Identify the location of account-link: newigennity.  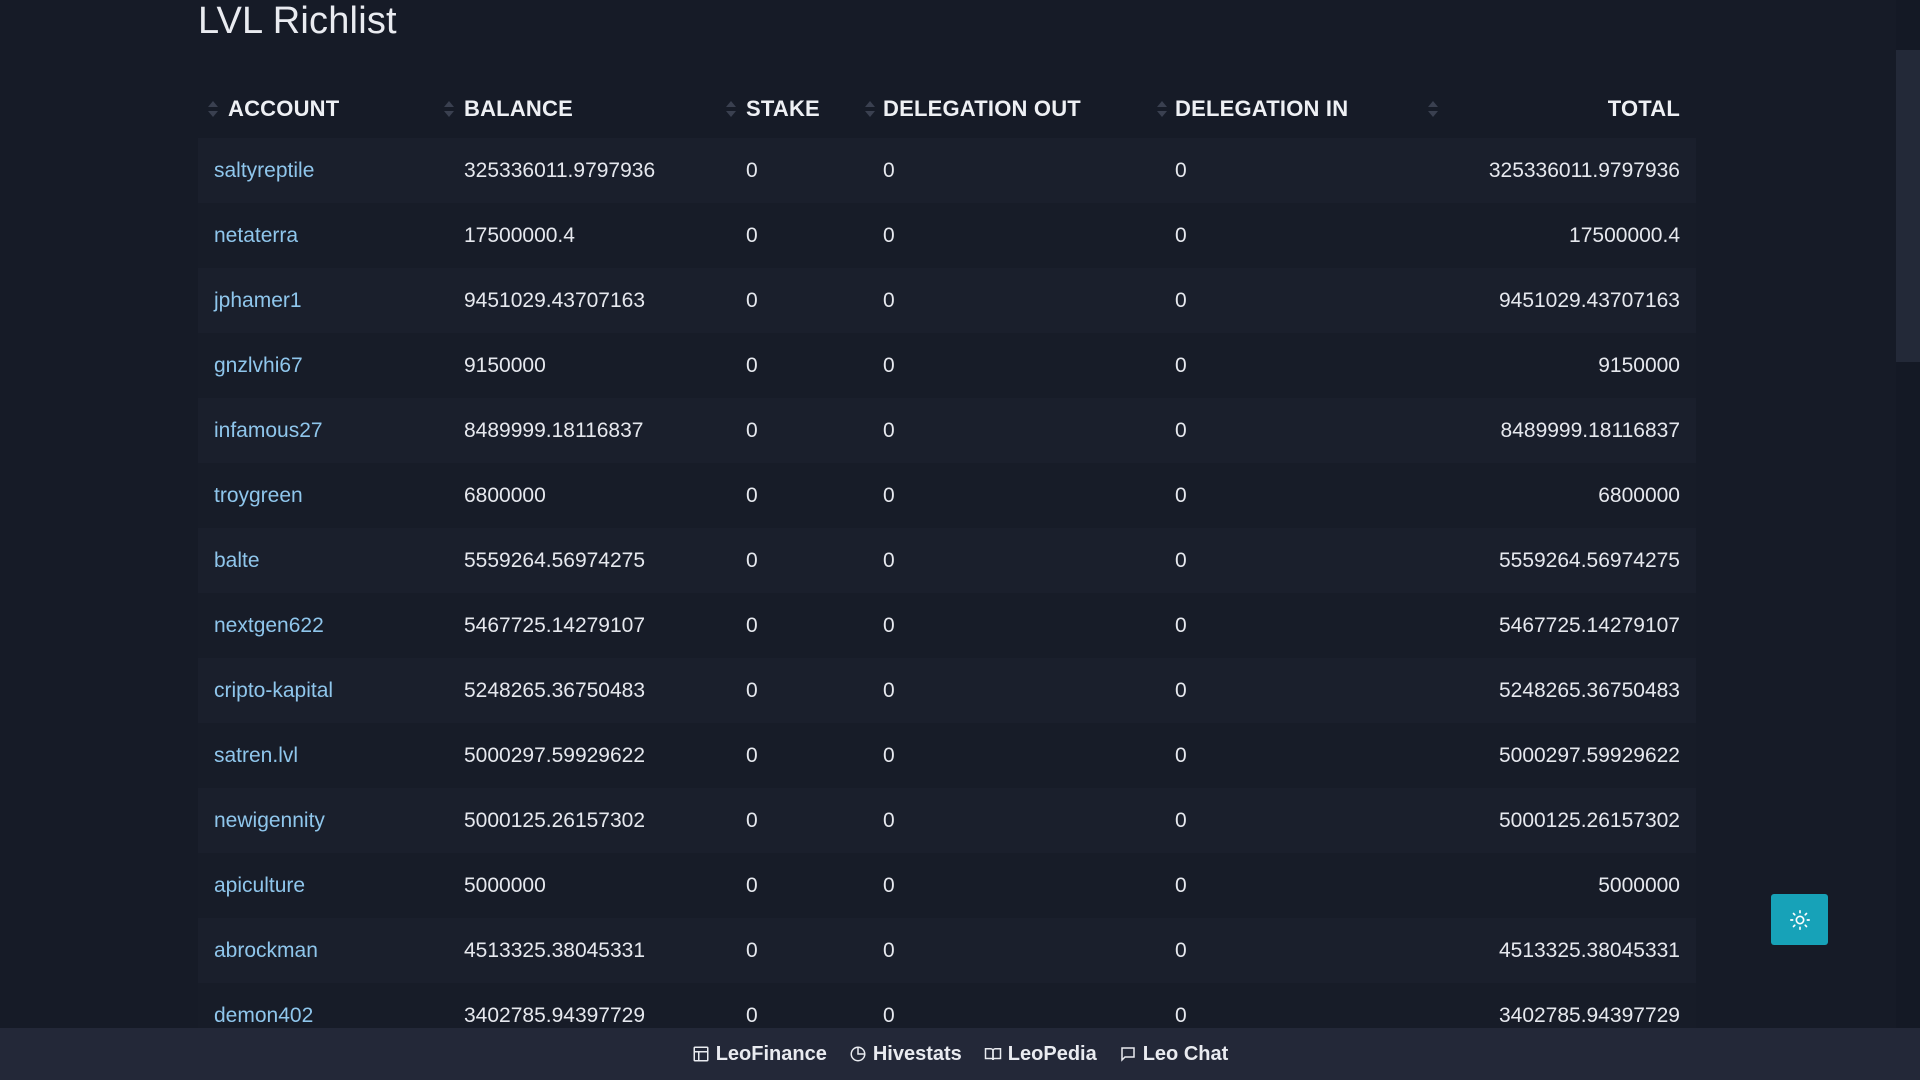
(269, 820).